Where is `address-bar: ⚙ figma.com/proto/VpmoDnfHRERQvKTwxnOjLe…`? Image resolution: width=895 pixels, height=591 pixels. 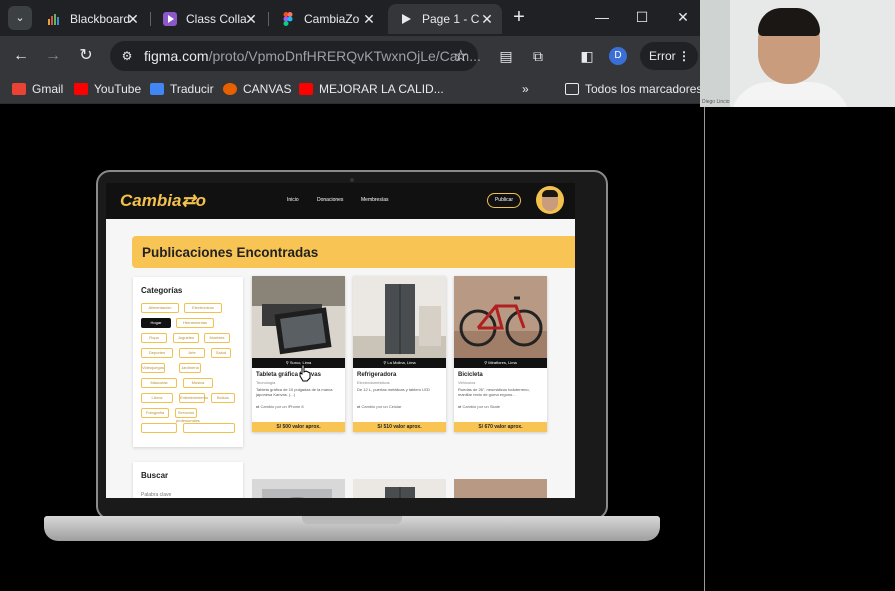 address-bar: ⚙ figma.com/proto/VpmoDnfHRERQvKTwxnOjLe… is located at coordinates (295, 56).